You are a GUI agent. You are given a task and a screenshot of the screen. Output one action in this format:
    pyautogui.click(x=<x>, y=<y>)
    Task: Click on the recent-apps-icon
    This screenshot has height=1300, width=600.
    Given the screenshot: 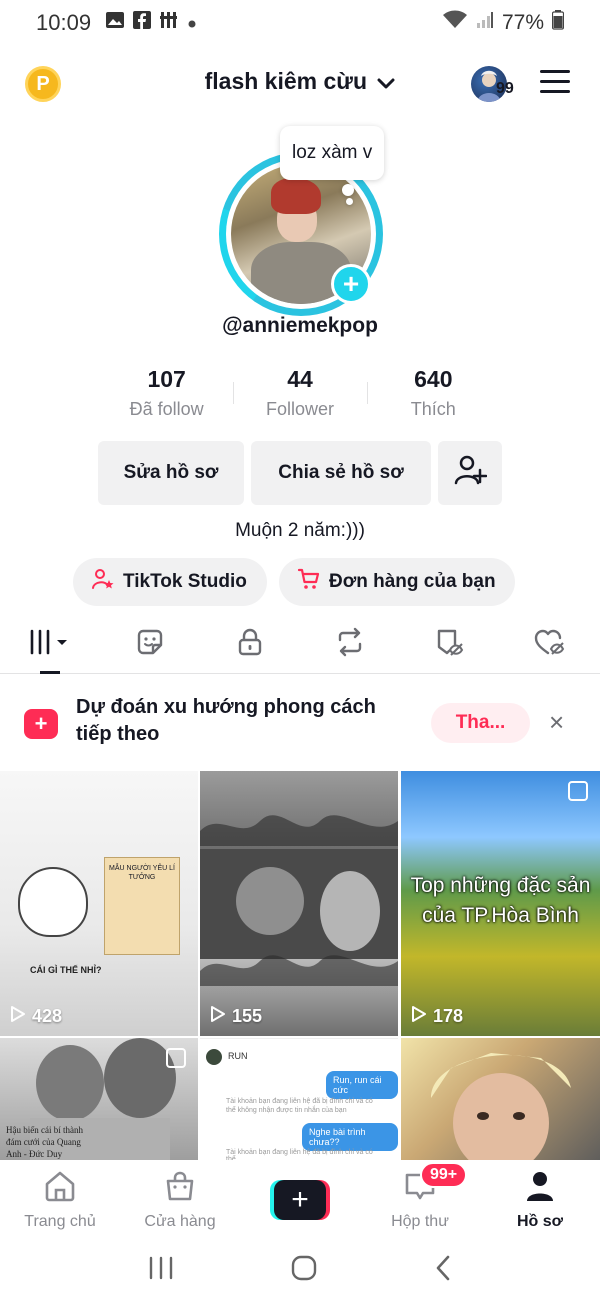 What is the action you would take?
    pyautogui.click(x=161, y=1270)
    